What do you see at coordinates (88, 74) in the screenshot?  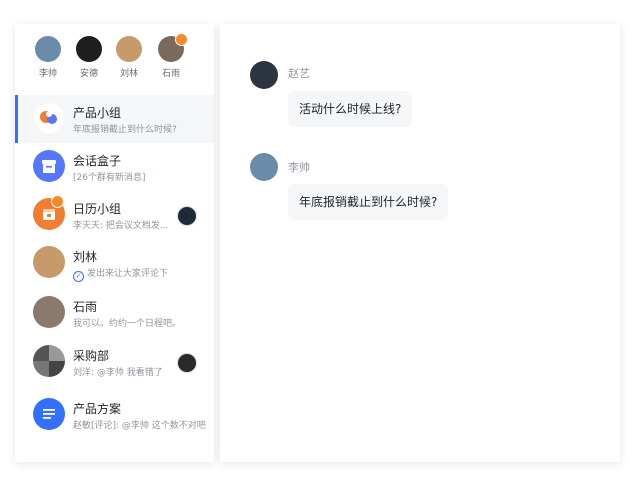 I see `favorite-name: 安德` at bounding box center [88, 74].